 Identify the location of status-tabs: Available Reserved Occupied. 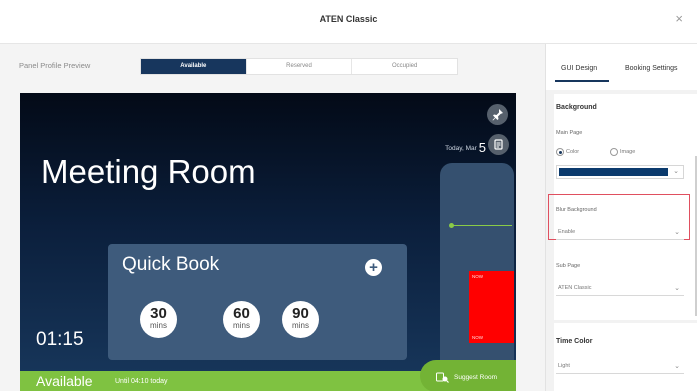
(299, 66).